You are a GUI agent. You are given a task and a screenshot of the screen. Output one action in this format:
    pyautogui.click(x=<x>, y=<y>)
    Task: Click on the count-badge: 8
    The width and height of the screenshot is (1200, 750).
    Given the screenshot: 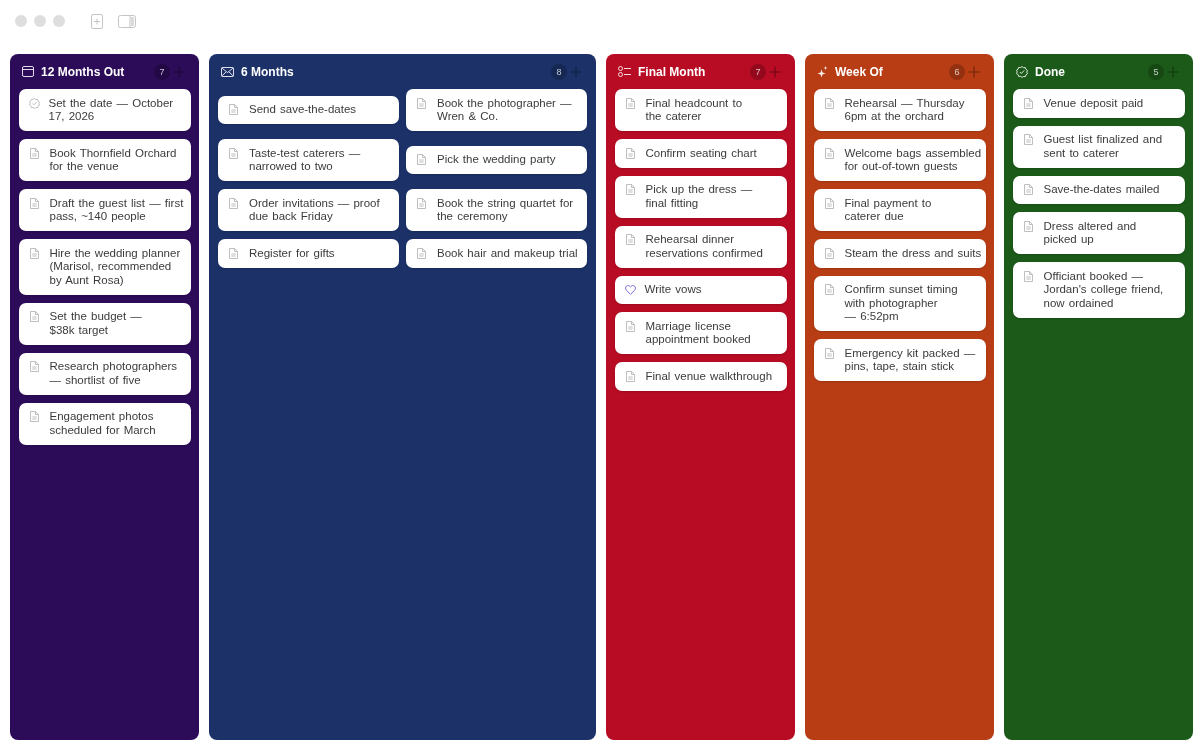 What is the action you would take?
    pyautogui.click(x=559, y=71)
    